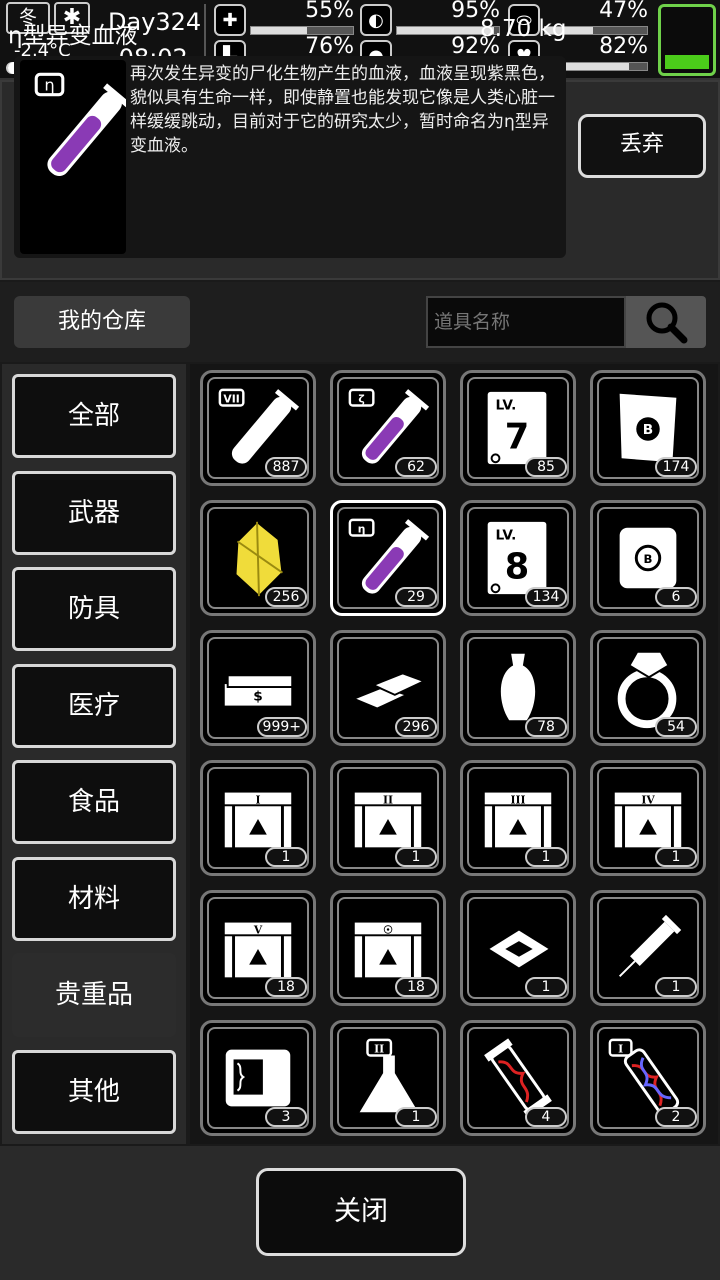 Image resolution: width=720 pixels, height=1280 pixels. Describe the element at coordinates (376, 20) in the screenshot. I see `stomach-icon: ◐` at that location.